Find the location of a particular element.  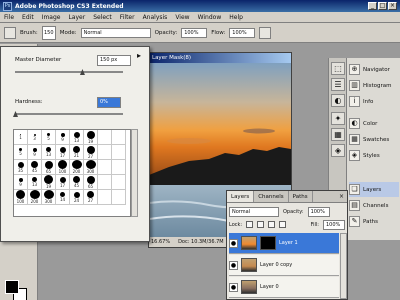

dock-item-navigator: ⊕ Navigator is located at coordinates (374, 69).